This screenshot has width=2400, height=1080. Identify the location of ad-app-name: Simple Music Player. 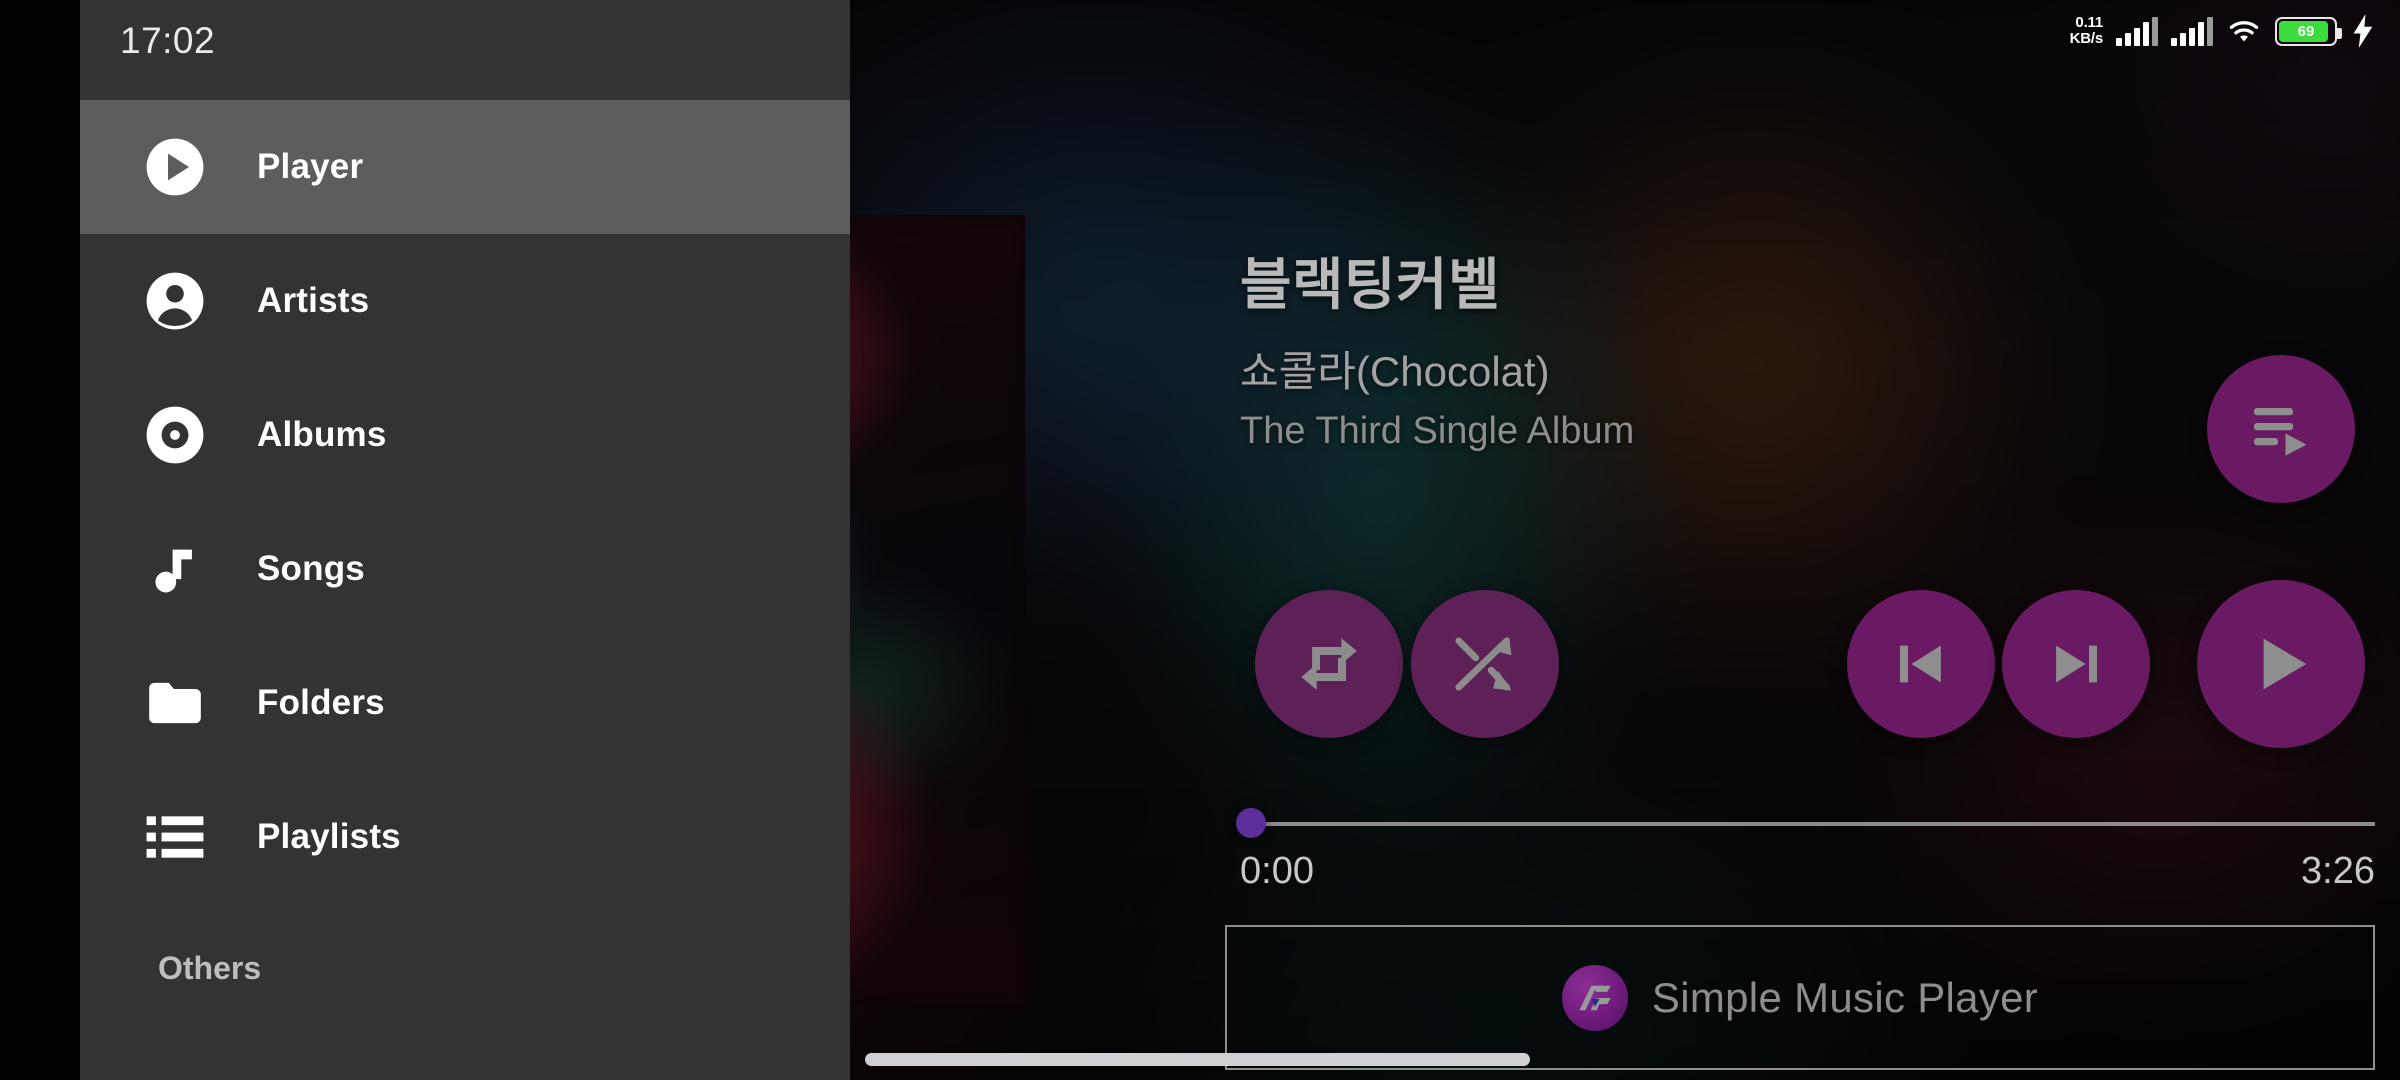
(1845, 997).